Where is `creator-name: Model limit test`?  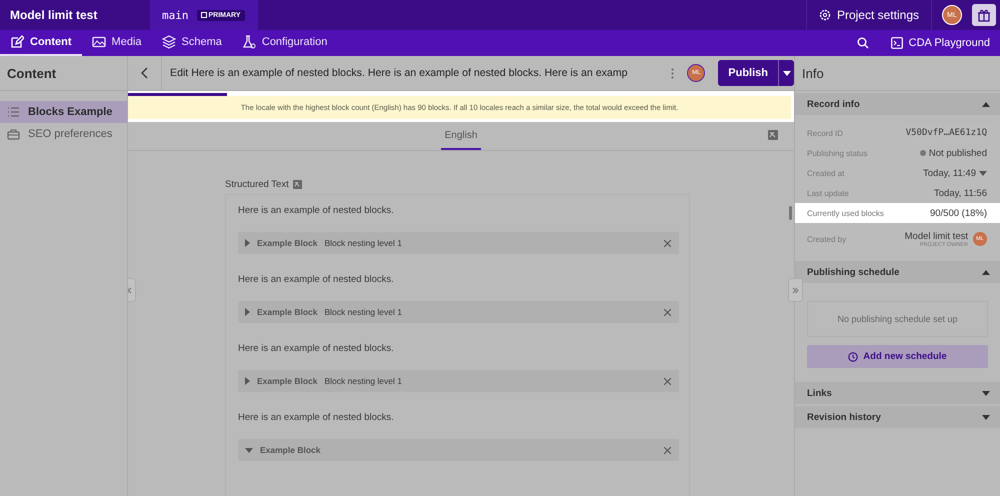 creator-name: Model limit test is located at coordinates (936, 236).